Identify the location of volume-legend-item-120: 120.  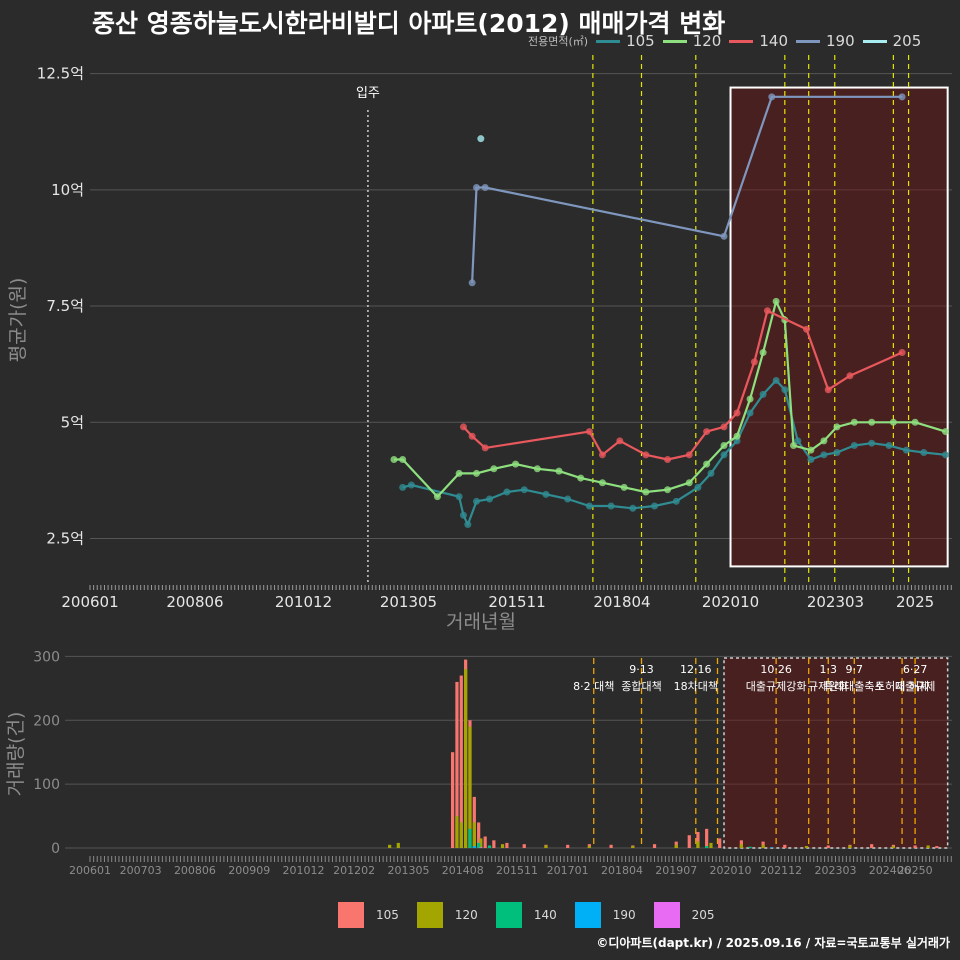
(447, 915).